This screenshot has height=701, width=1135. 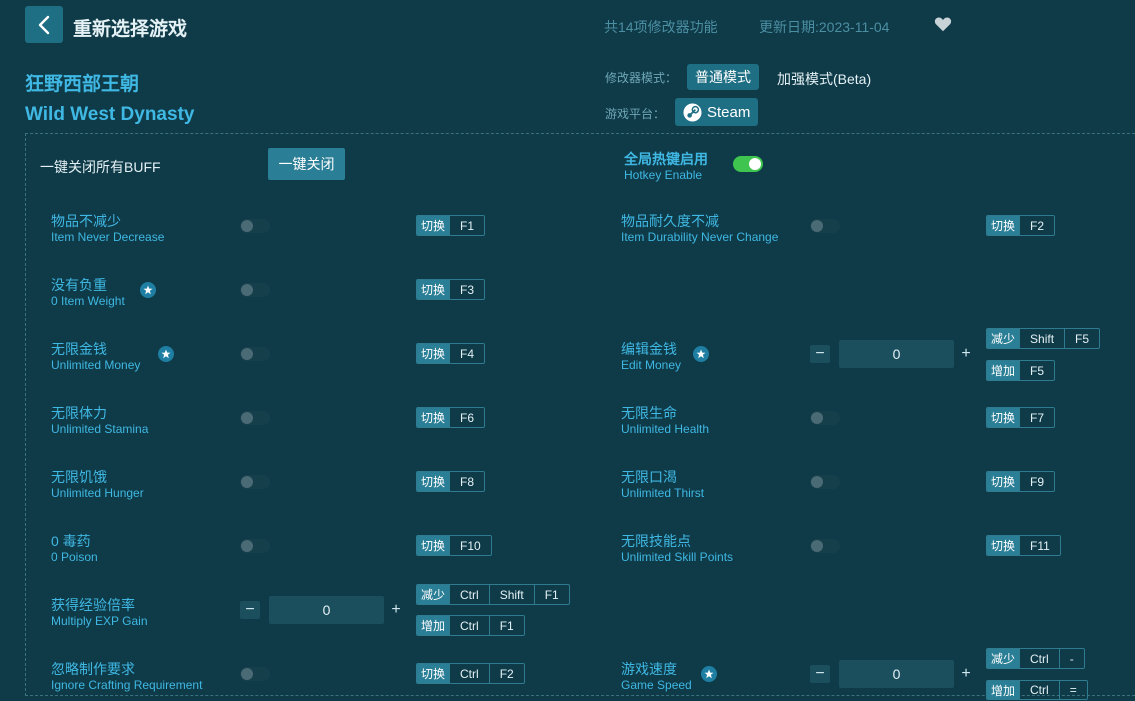 What do you see at coordinates (1023, 545) in the screenshot?
I see `unlimited-skill-points-hotkey: 切换 F11` at bounding box center [1023, 545].